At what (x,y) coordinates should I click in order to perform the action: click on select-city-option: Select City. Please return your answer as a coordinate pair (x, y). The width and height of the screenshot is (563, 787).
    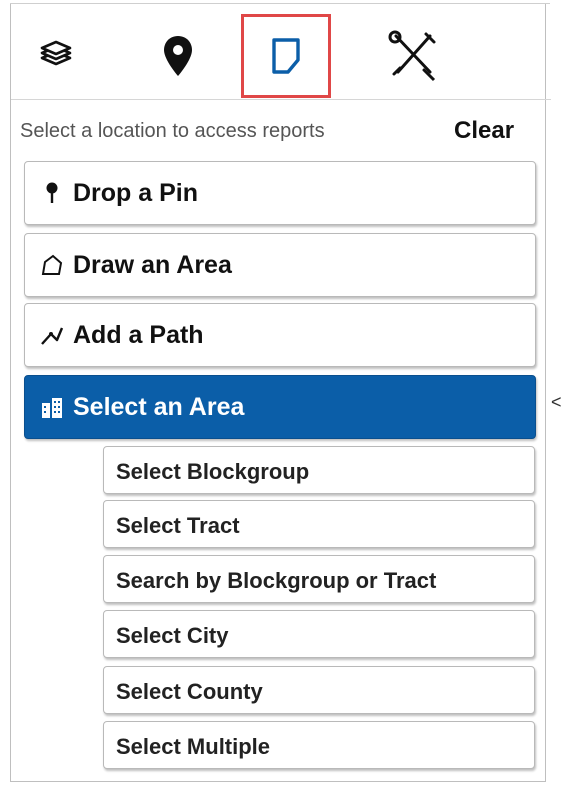
    Looking at the image, I should click on (319, 634).